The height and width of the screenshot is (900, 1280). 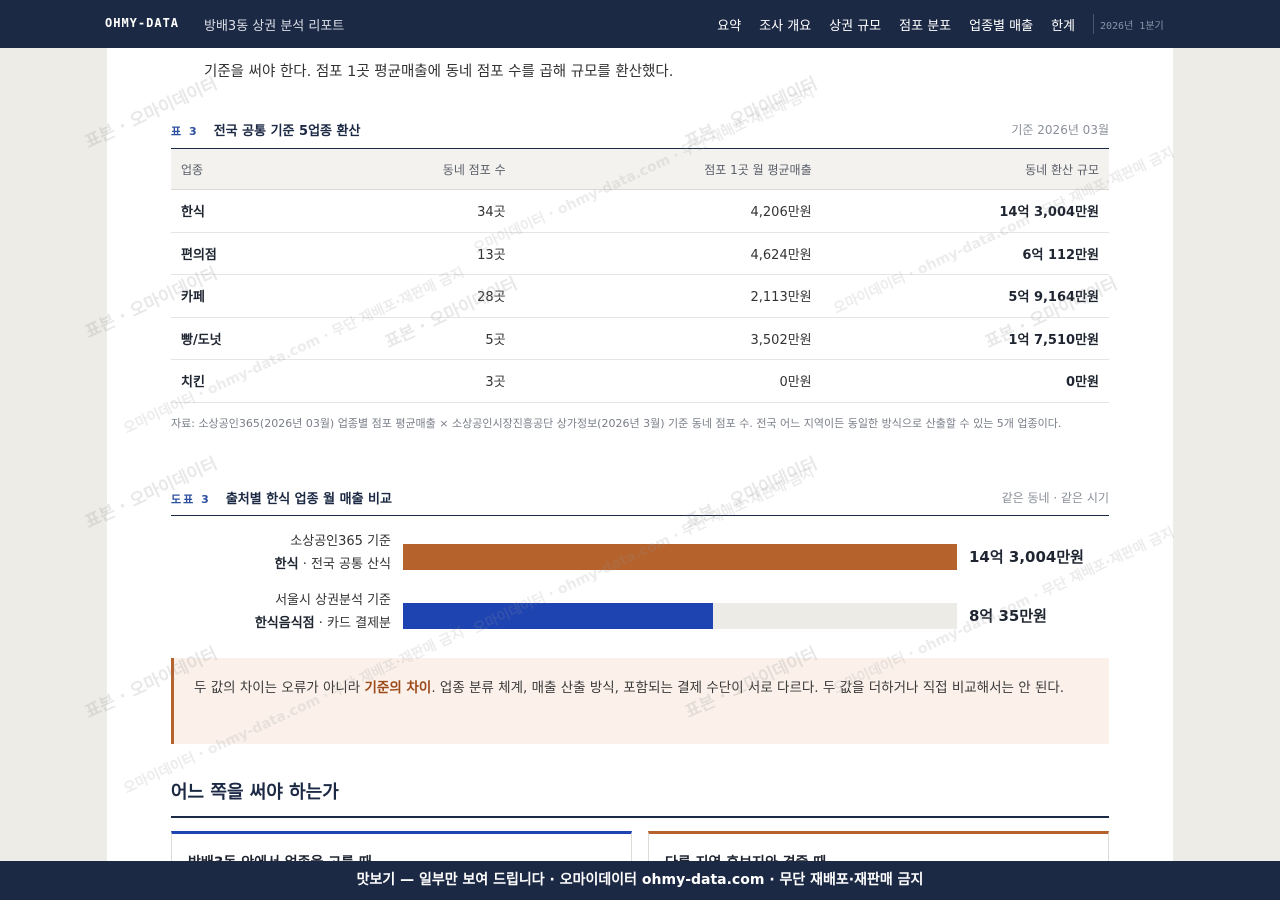 I want to click on nav-store-distribution: 점포 분포, so click(x=925, y=24).